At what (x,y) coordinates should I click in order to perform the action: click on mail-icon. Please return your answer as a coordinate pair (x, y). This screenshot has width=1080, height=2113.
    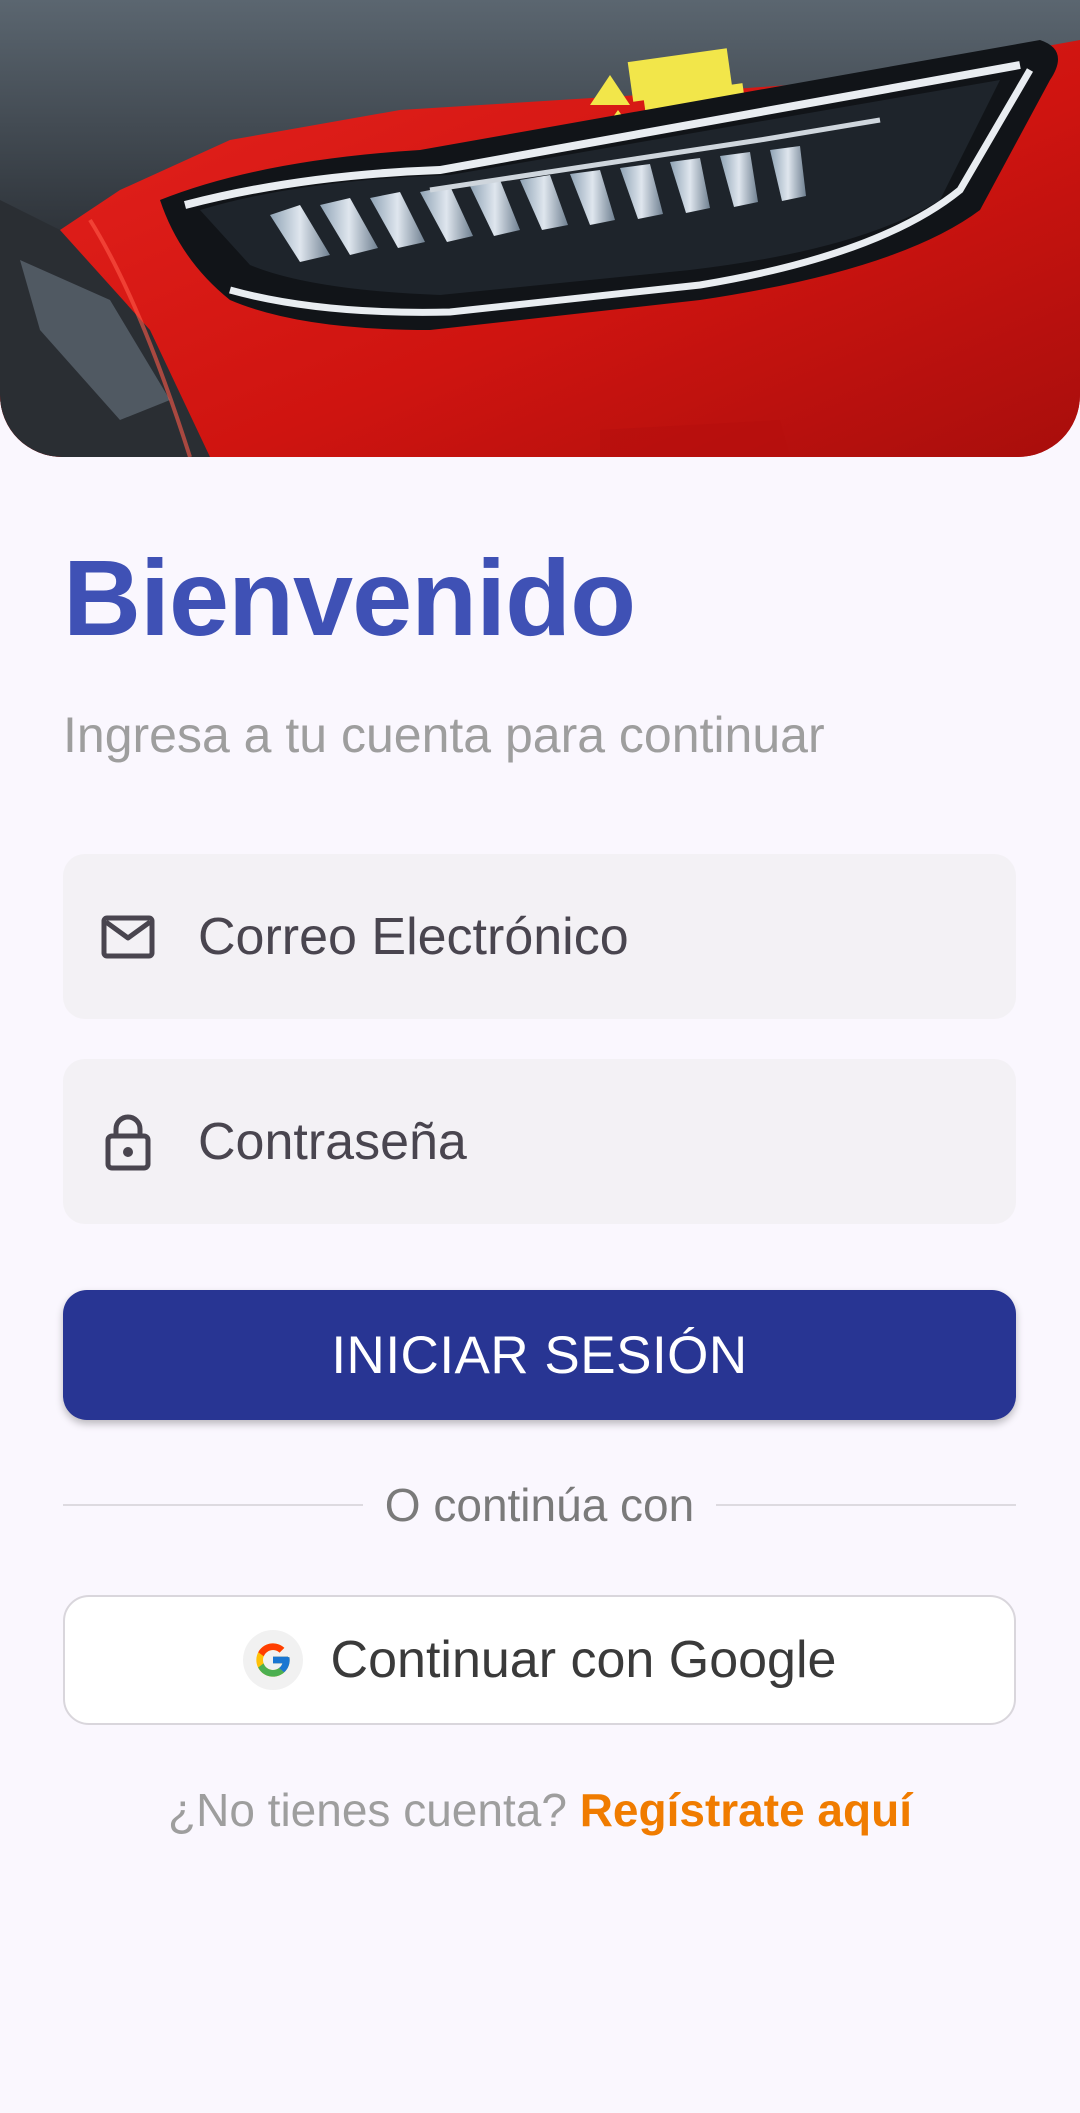
    Looking at the image, I should click on (128, 937).